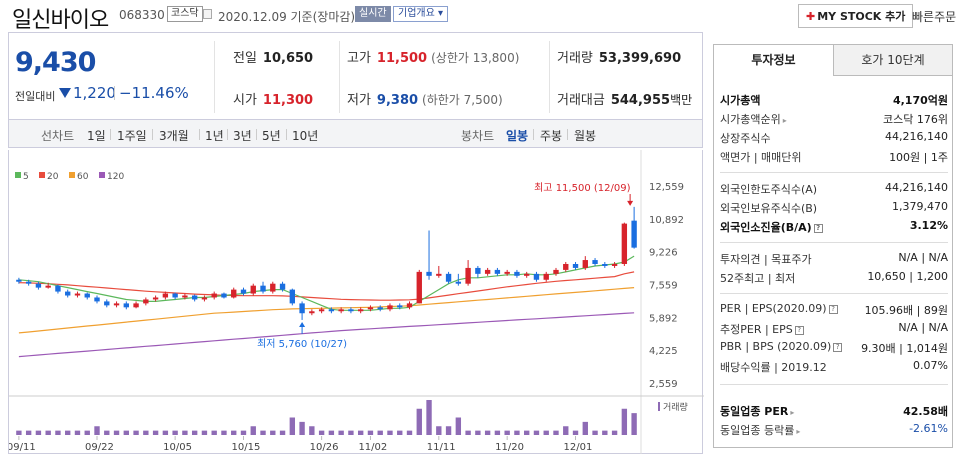 The height and width of the screenshot is (454, 966). Describe the element at coordinates (923, 327) in the screenshot. I see `info-value: N/A | N/A` at that location.